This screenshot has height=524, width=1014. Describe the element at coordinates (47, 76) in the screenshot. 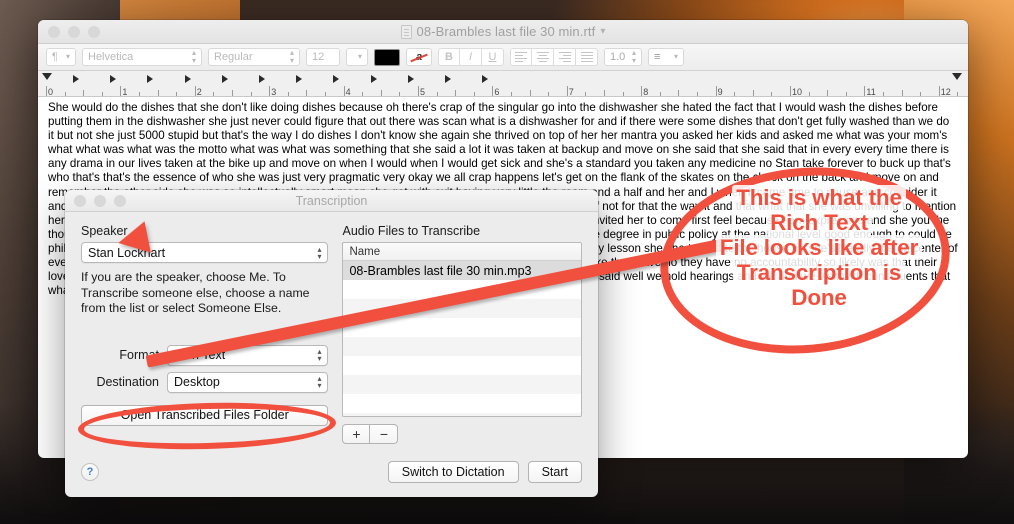

I see `first-line-indent-marker` at that location.